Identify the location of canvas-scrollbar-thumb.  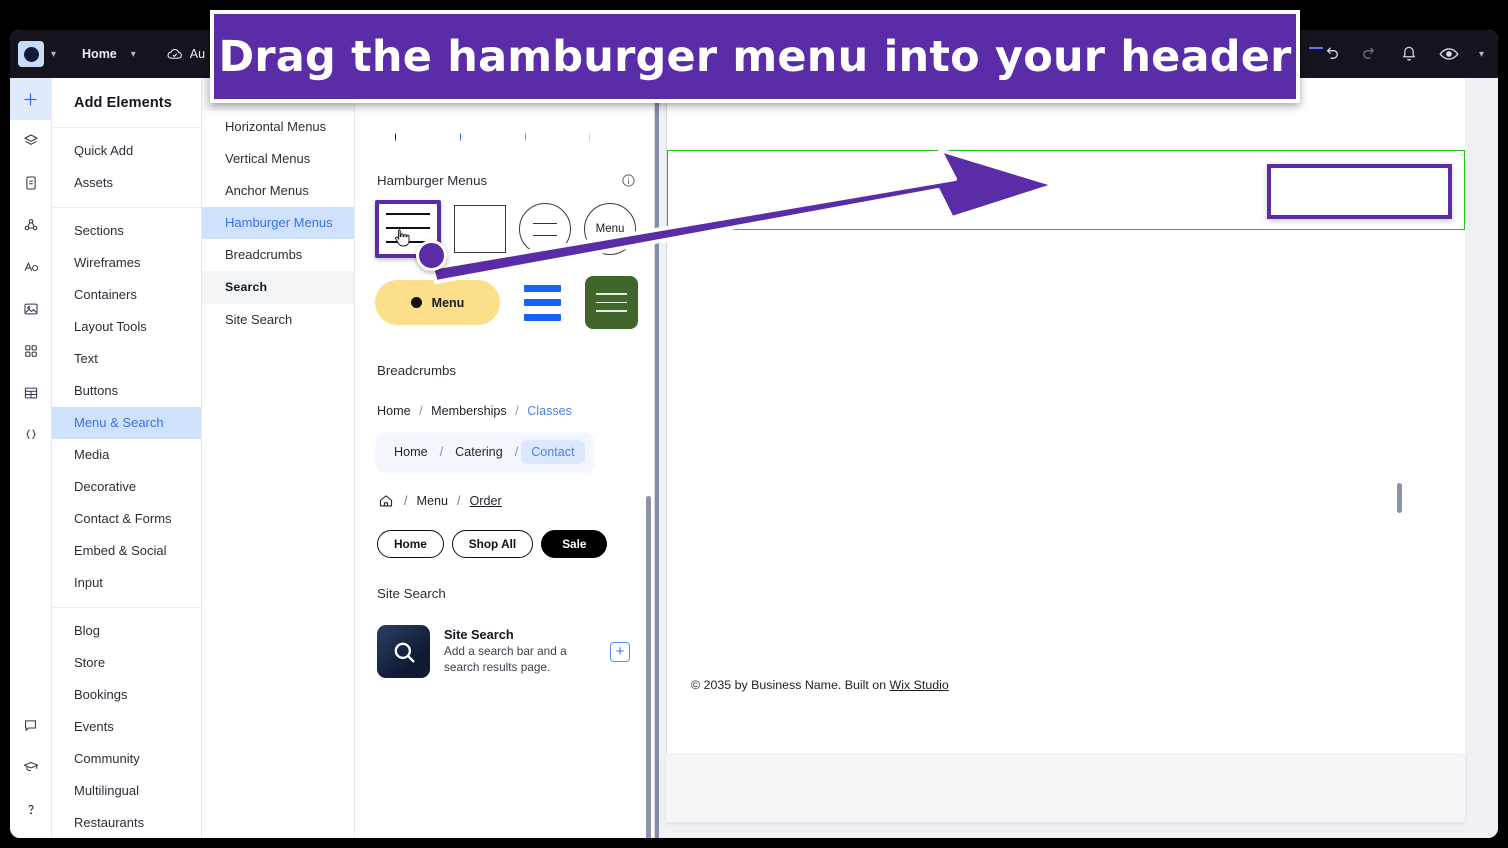
(1399, 498).